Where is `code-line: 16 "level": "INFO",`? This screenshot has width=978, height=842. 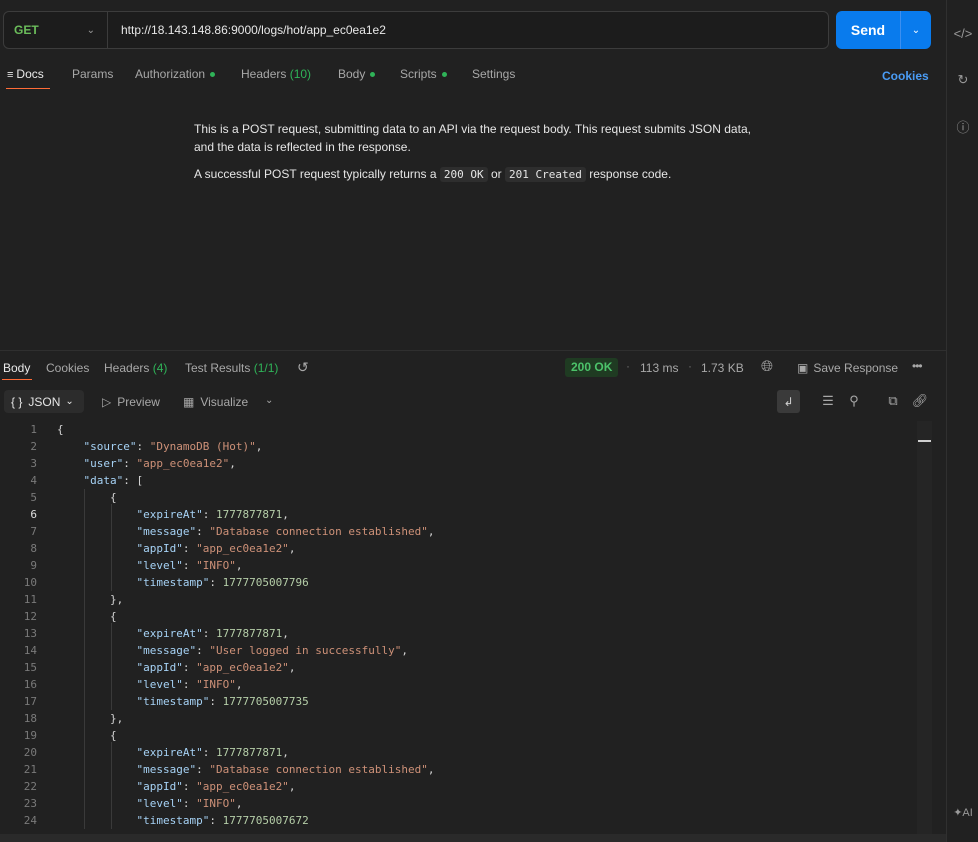 code-line: 16 "level": "INFO", is located at coordinates (455, 684).